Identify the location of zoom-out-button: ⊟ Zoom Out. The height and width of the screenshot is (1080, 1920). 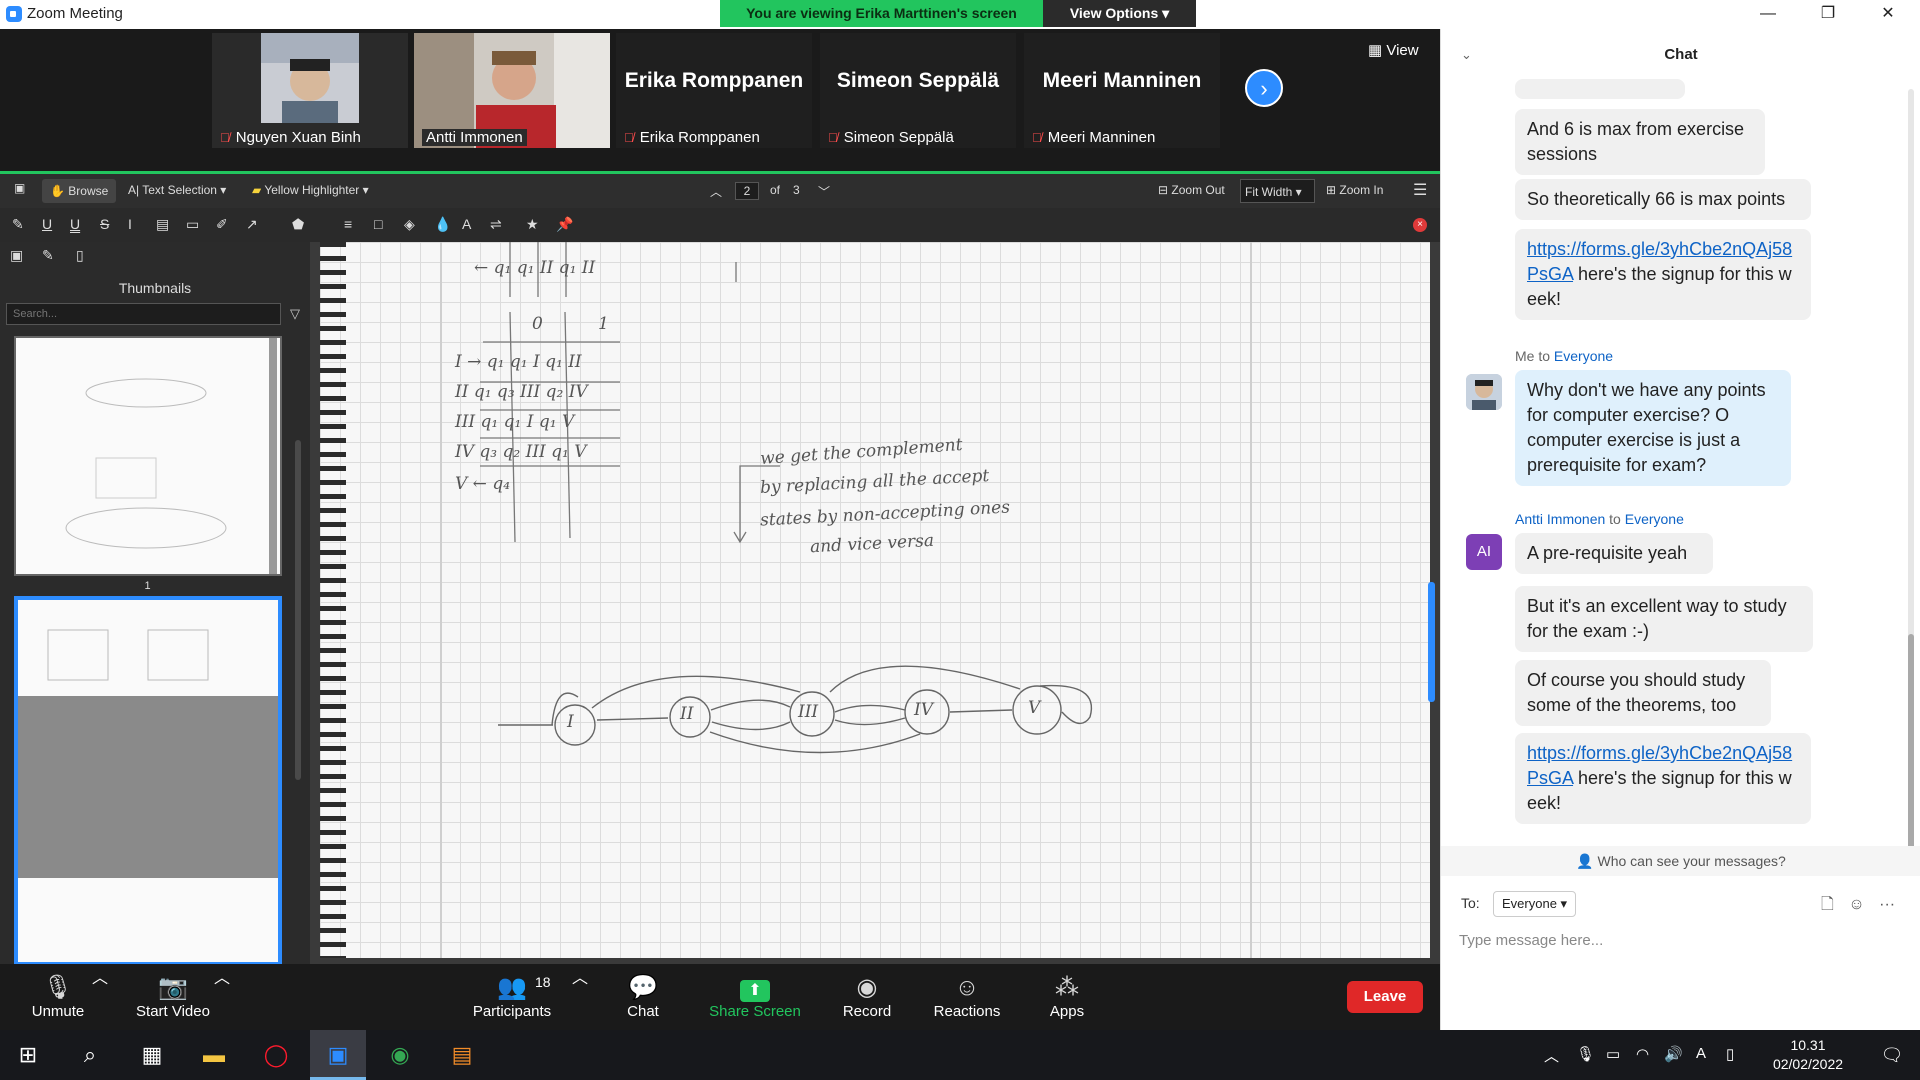
(1191, 190).